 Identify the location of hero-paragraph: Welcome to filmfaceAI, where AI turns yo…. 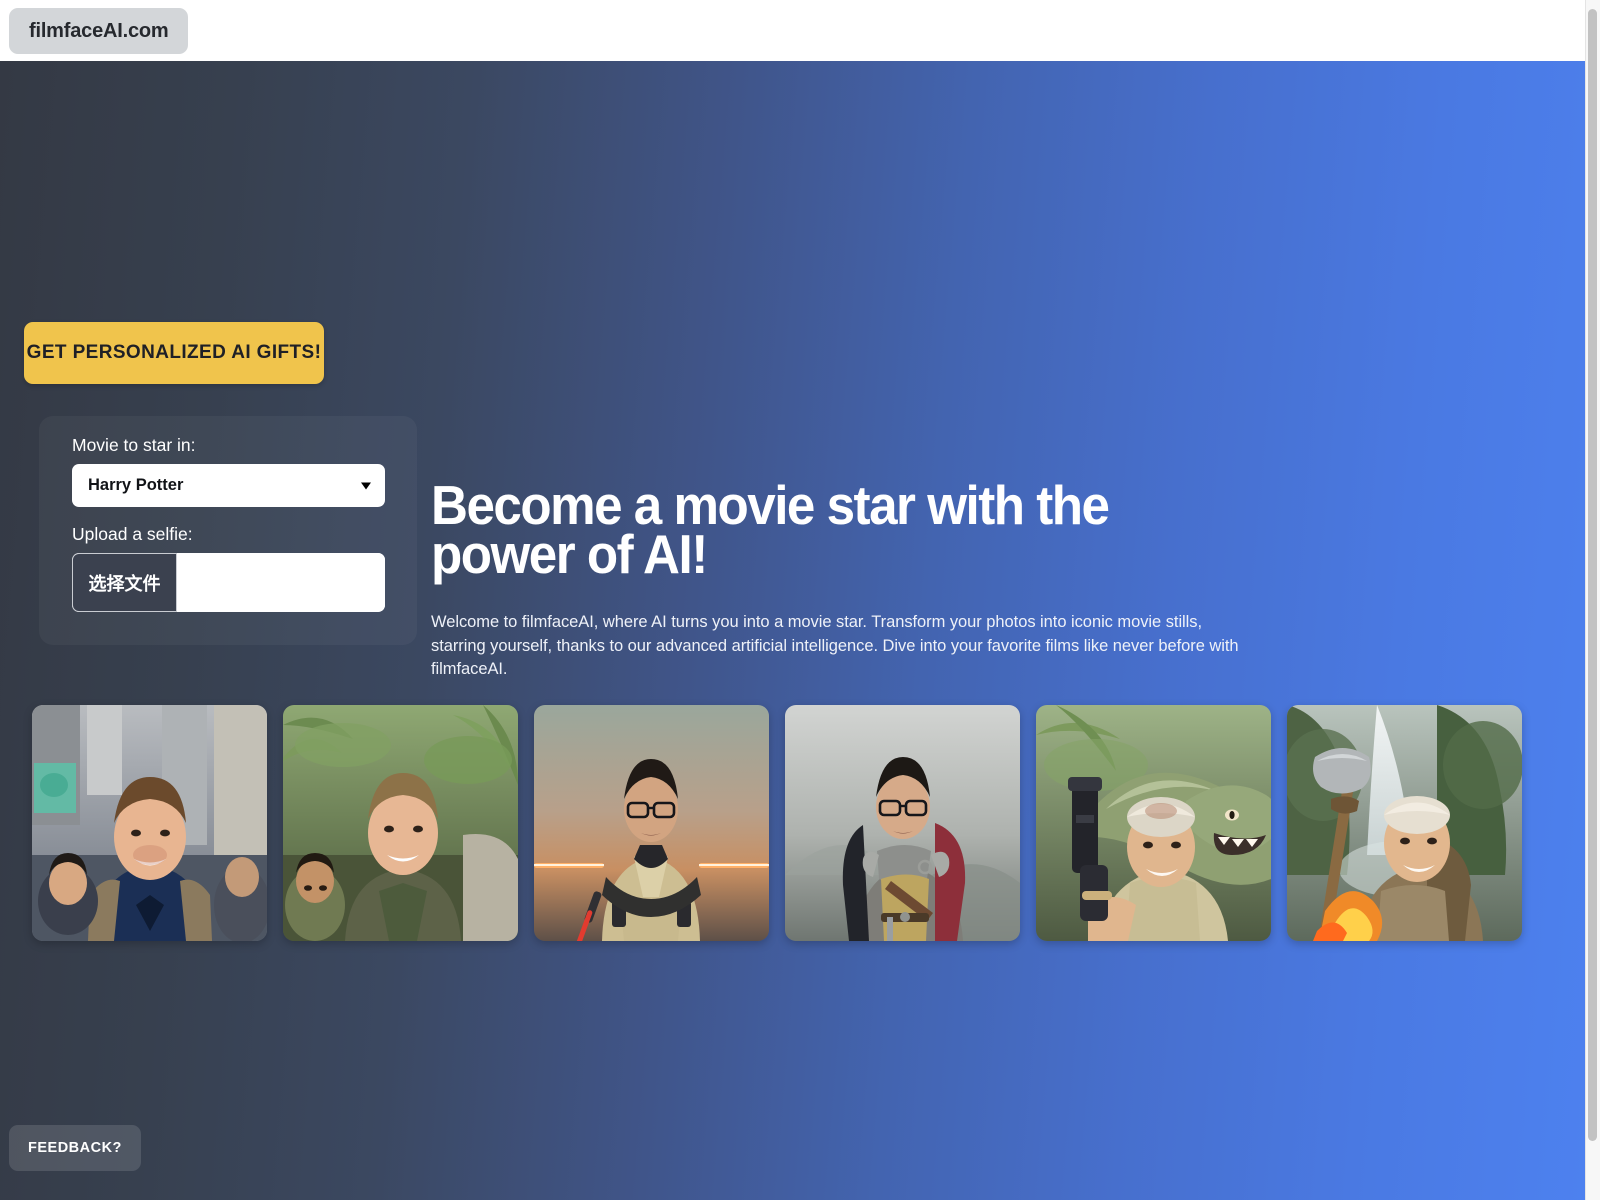
(835, 645).